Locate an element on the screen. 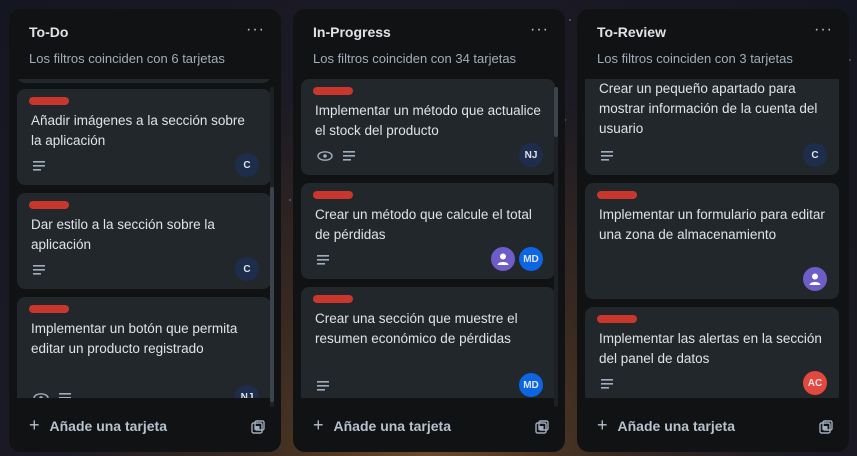  filter-count-text: Los filtros coinciden con 3 tarjetas is located at coordinates (695, 58).